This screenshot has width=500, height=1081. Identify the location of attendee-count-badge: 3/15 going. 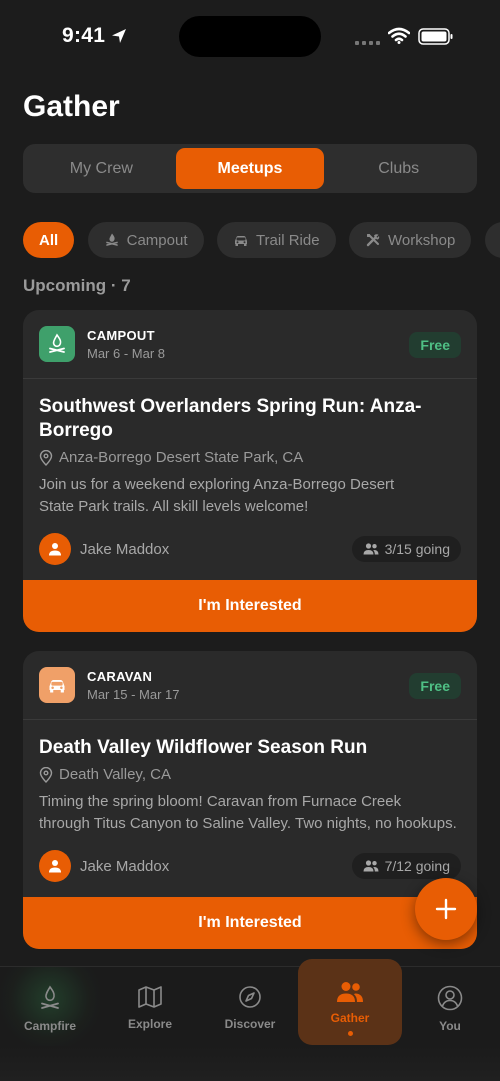
(406, 549).